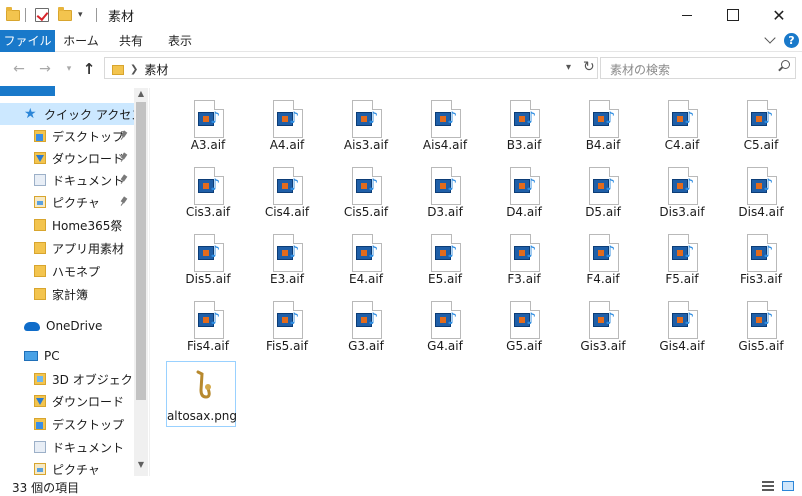 The width and height of the screenshot is (802, 496). What do you see at coordinates (788, 486) in the screenshot?
I see `large-icons-view-icon` at bounding box center [788, 486].